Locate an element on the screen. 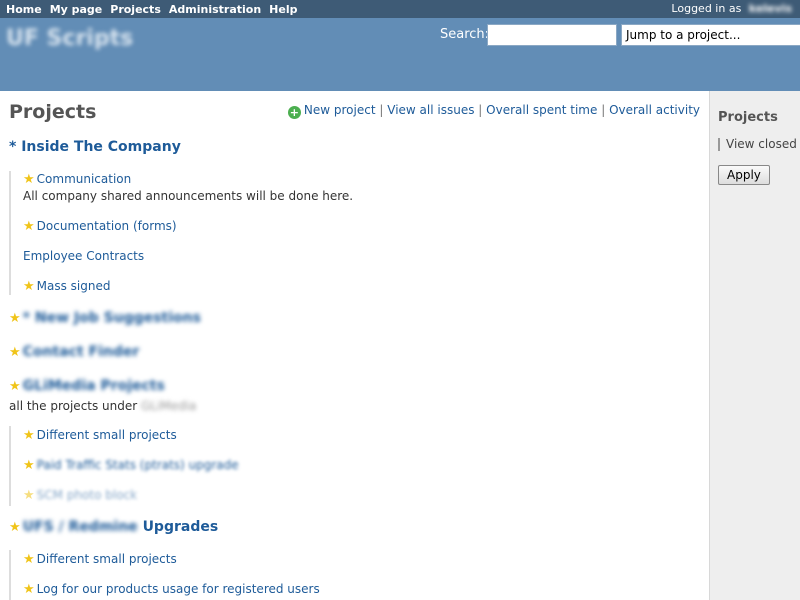  project-name: Employee Contracts is located at coordinates (84, 256).